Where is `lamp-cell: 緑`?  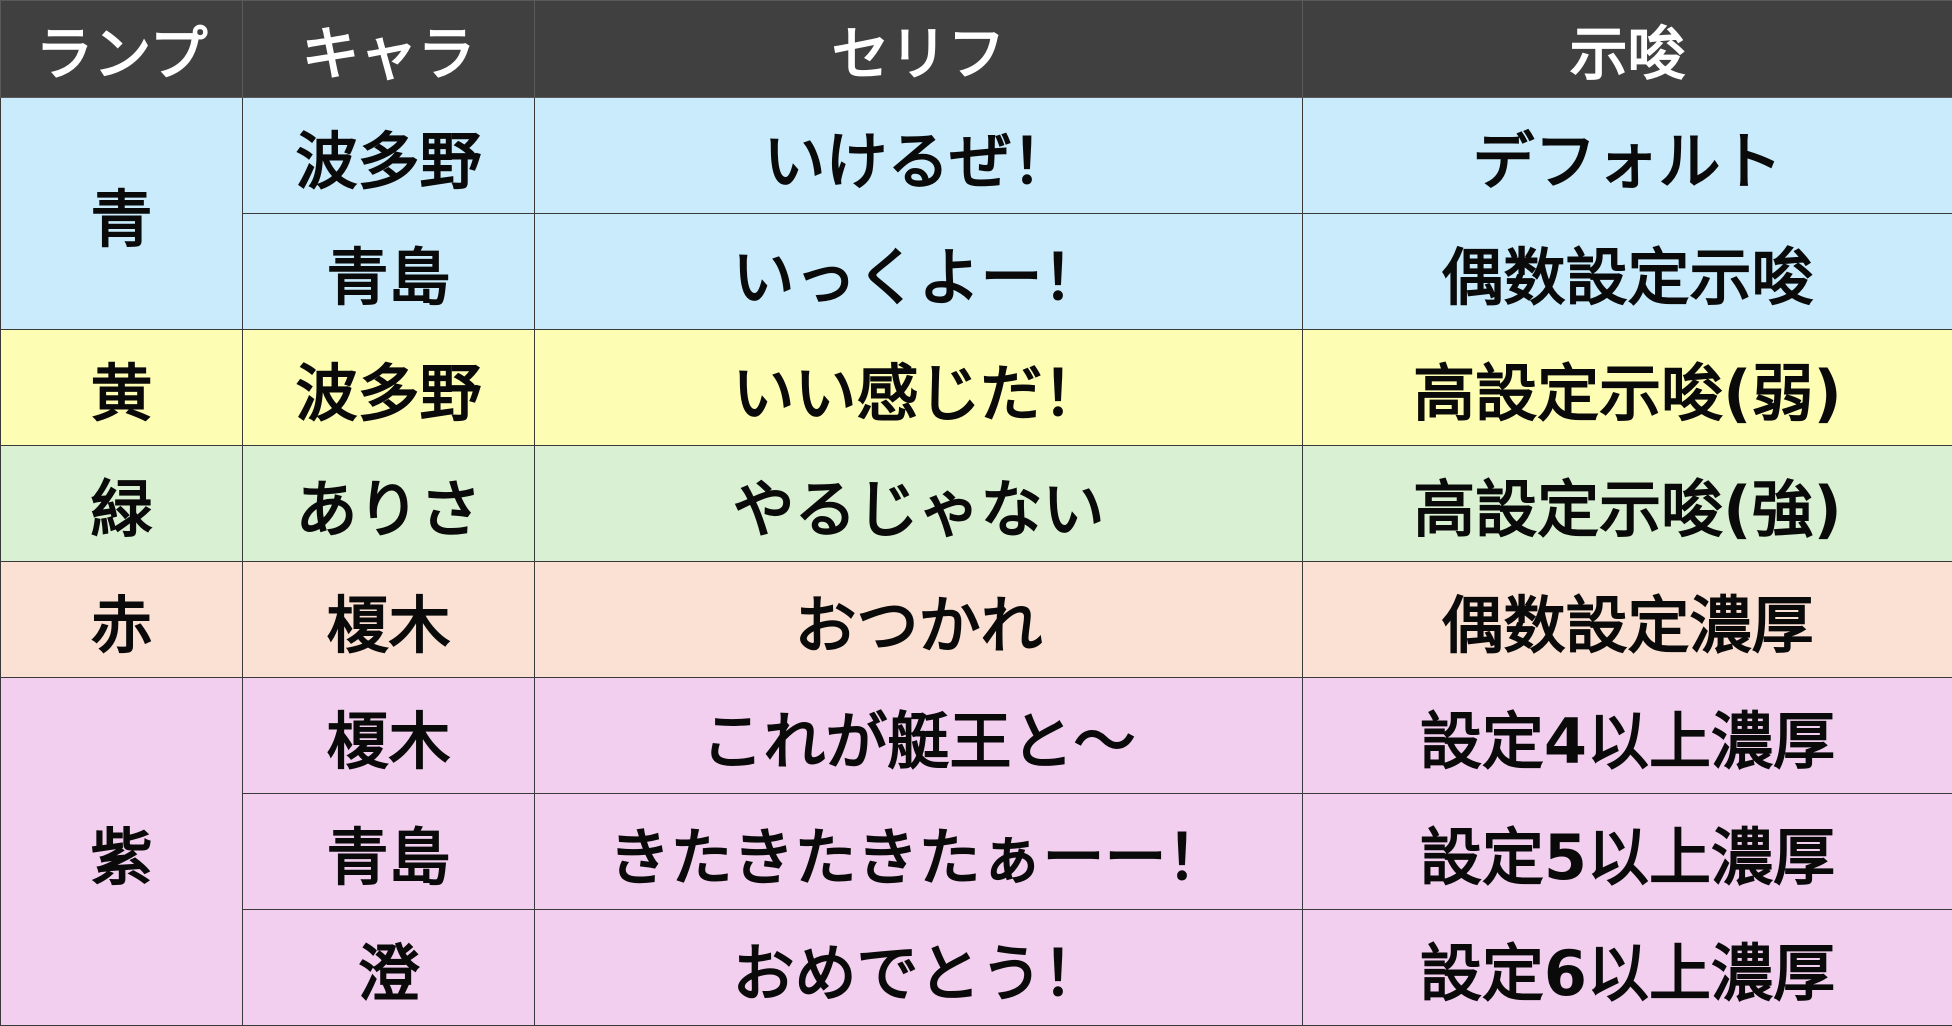 lamp-cell: 緑 is located at coordinates (122, 504).